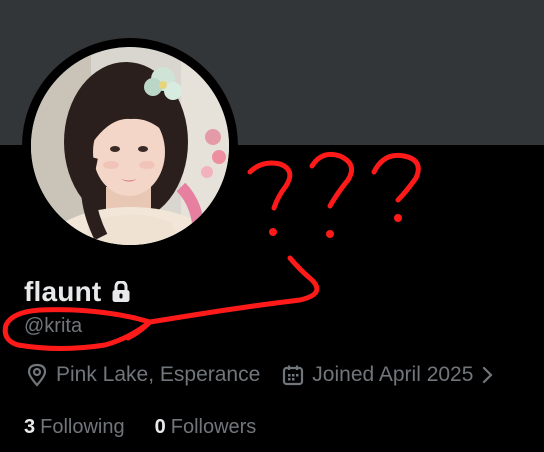 The image size is (544, 452). Describe the element at coordinates (140, 427) in the screenshot. I see `follow-stats: 3 Following 0 Followers` at that location.